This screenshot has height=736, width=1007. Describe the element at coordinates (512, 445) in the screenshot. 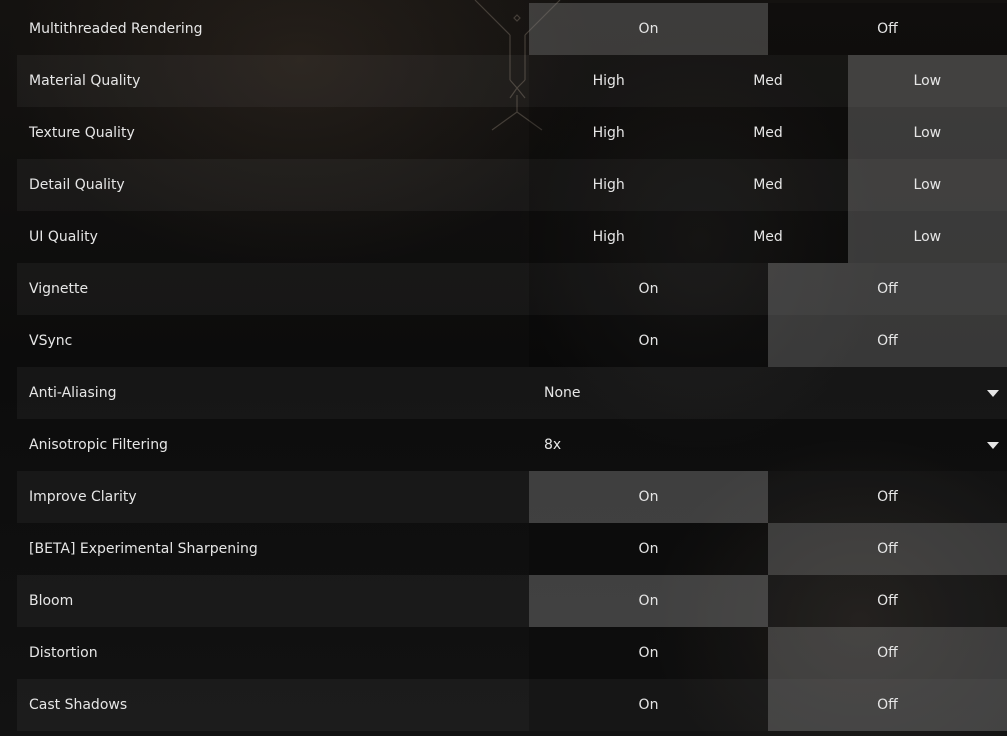

I see `setting-row-anisotropic-filtering: Anisotropic Filtering 8x` at that location.